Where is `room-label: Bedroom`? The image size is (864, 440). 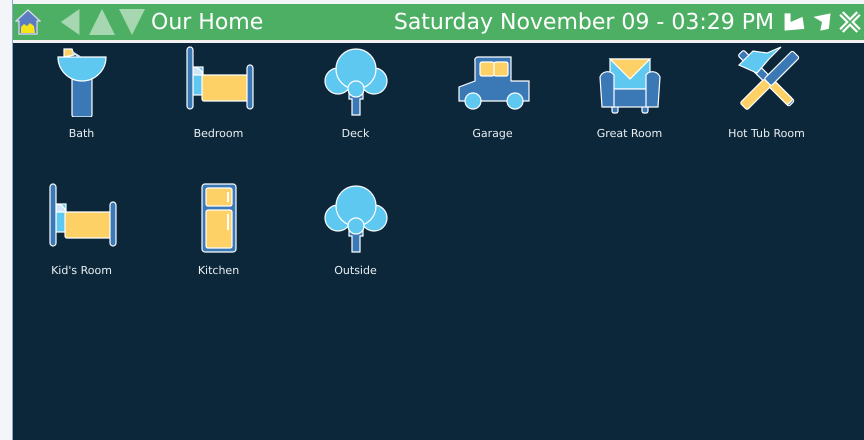
room-label: Bedroom is located at coordinates (219, 133).